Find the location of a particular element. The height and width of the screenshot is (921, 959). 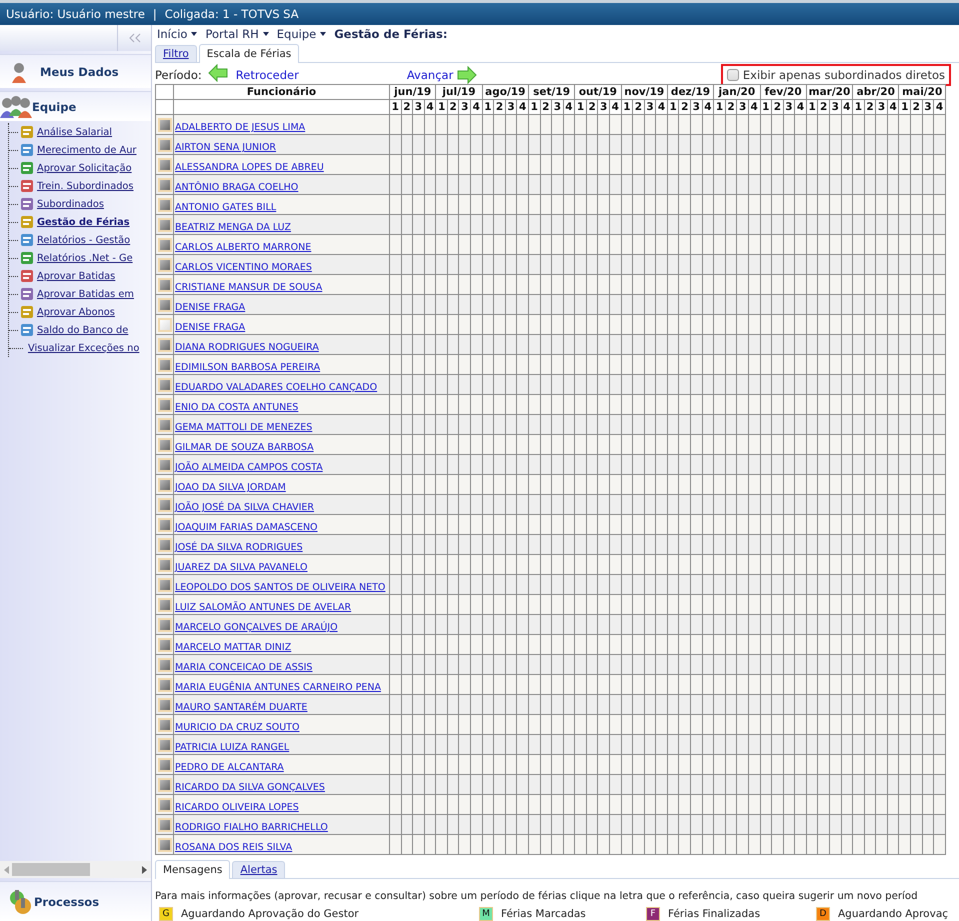

section-title: Processos is located at coordinates (67, 901).